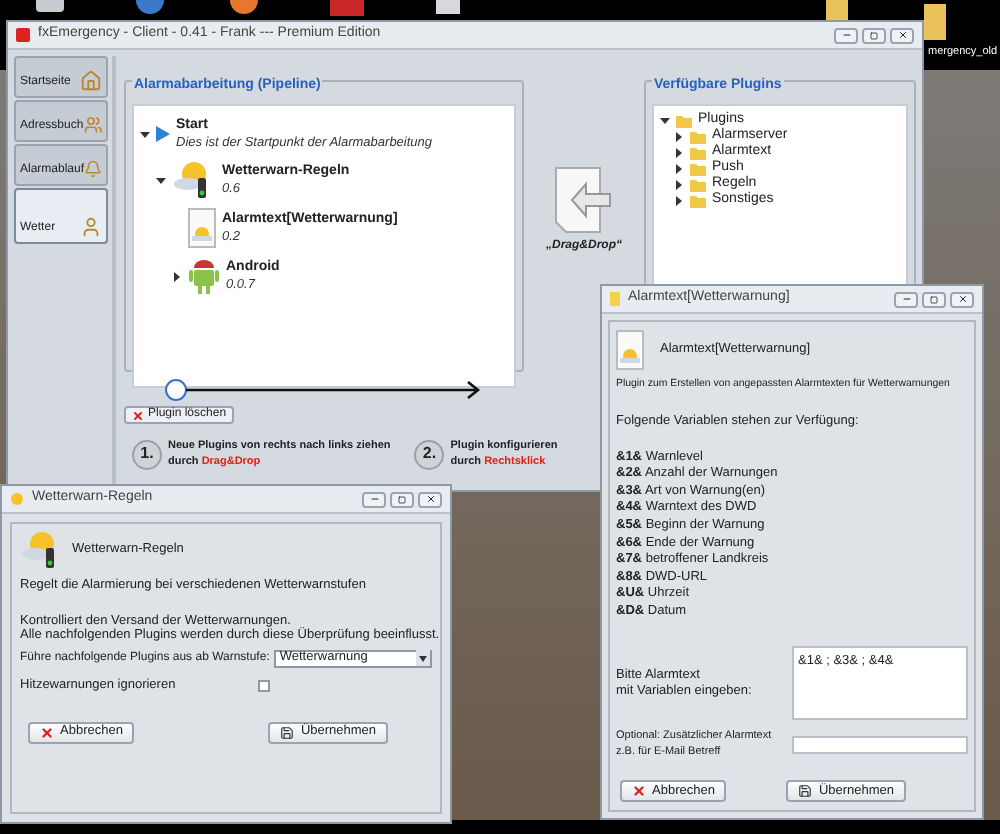 This screenshot has height=834, width=1000. What do you see at coordinates (584, 200) in the screenshot?
I see `drop-arrow-icon` at bounding box center [584, 200].